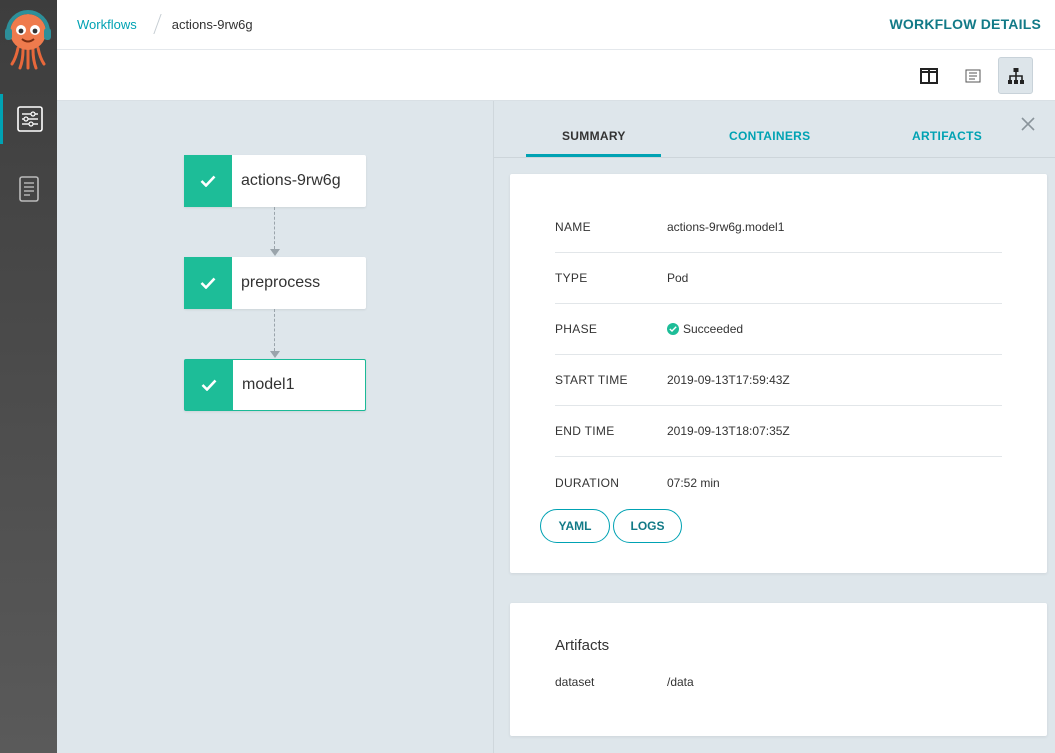  I want to click on sidebar-item-docs, so click(28, 189).